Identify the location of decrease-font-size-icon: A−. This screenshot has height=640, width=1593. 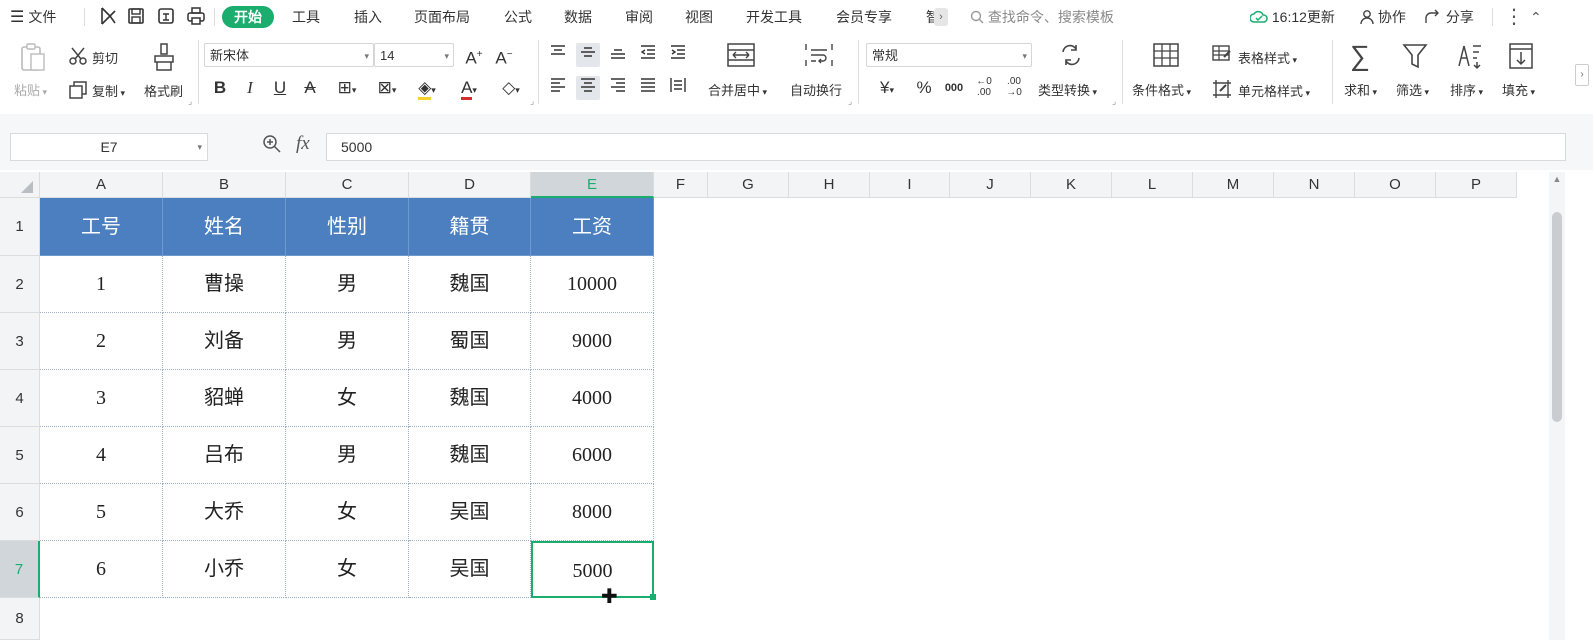
(504, 55).